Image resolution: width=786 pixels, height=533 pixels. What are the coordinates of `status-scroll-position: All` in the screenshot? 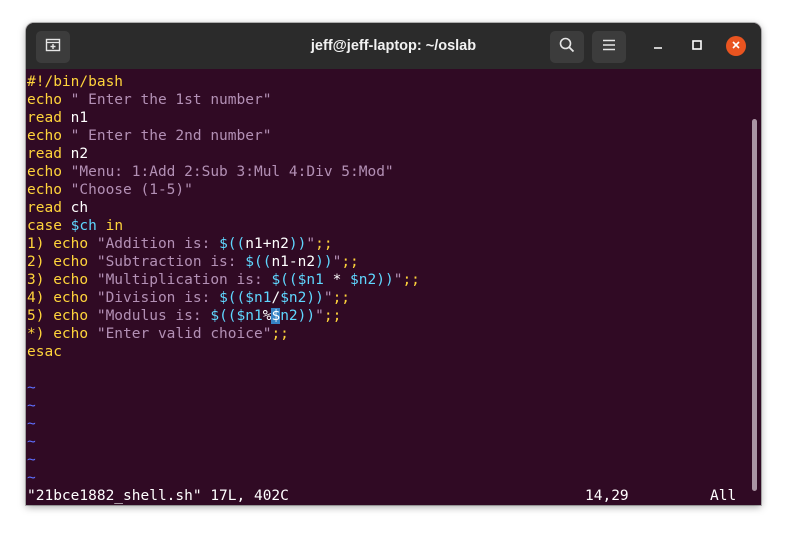 It's located at (723, 496).